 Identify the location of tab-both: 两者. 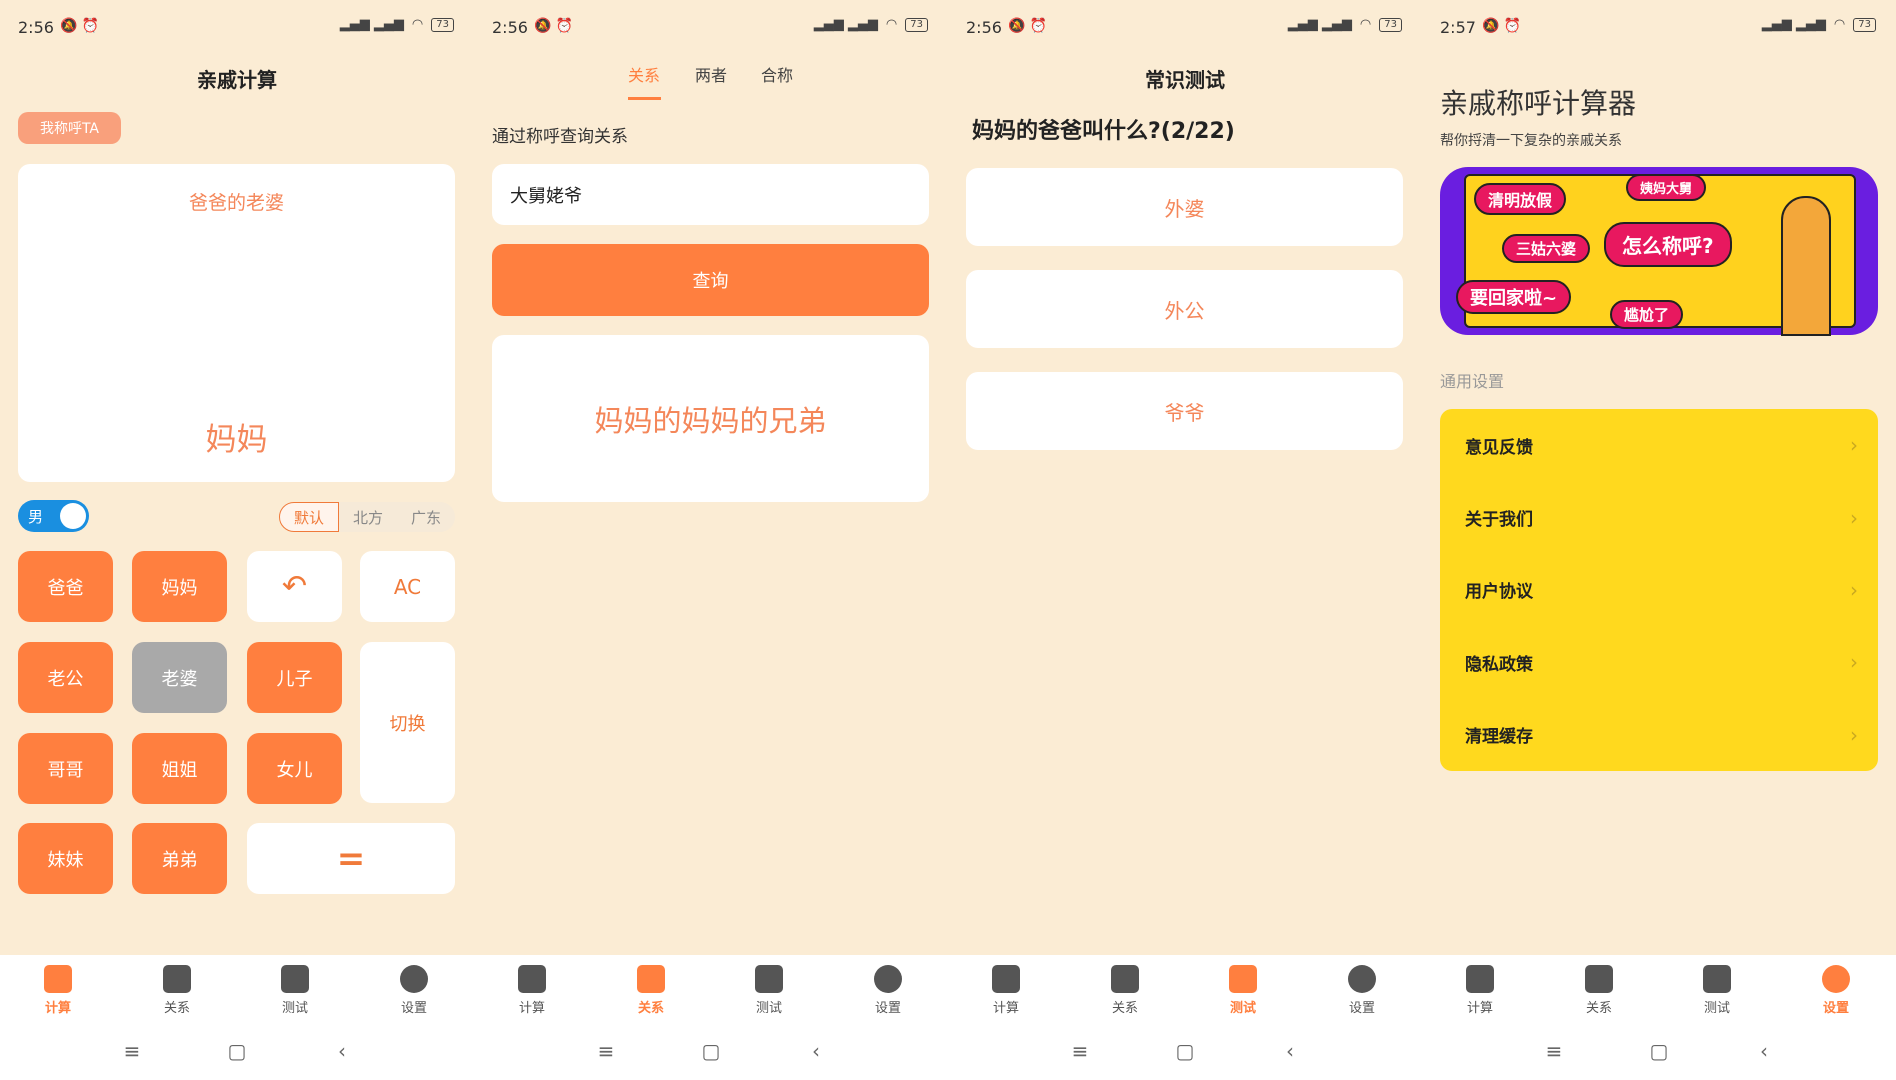
(711, 74).